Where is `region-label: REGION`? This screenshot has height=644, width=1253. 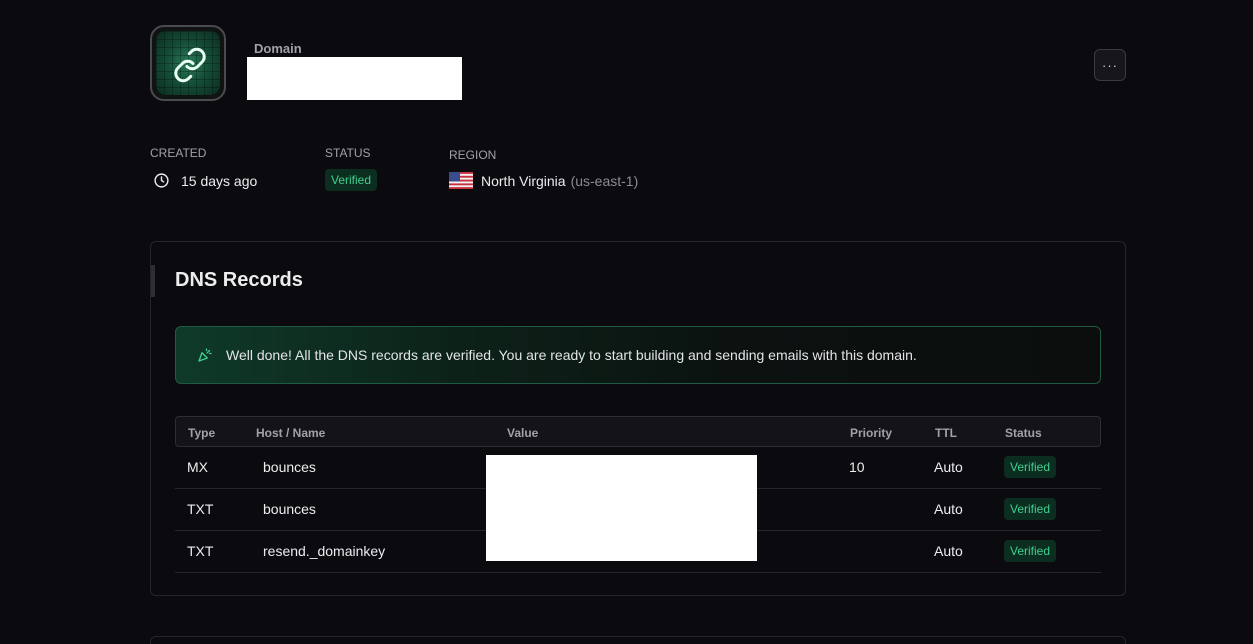 region-label: REGION is located at coordinates (473, 155).